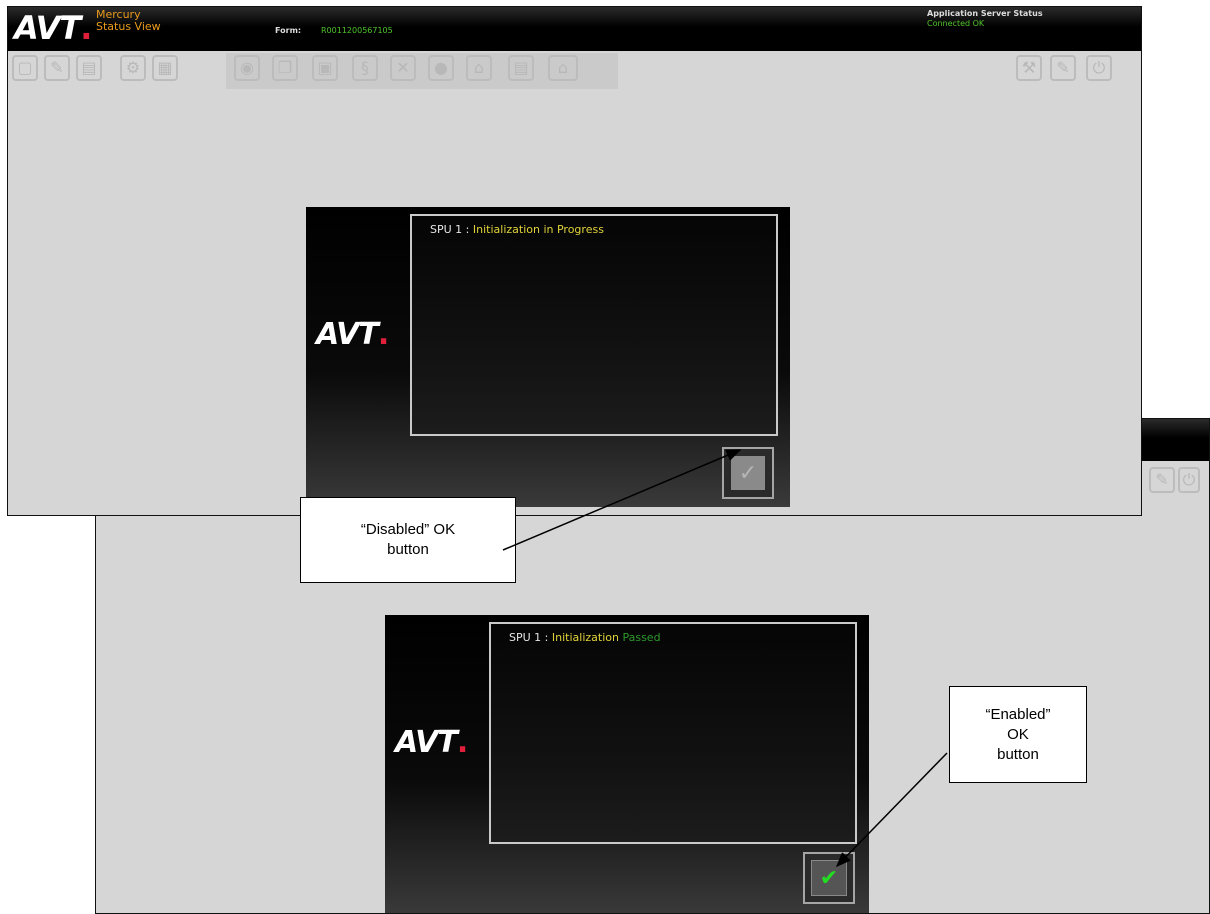 This screenshot has width=1210, height=914. I want to click on form-label: Form:, so click(288, 30).